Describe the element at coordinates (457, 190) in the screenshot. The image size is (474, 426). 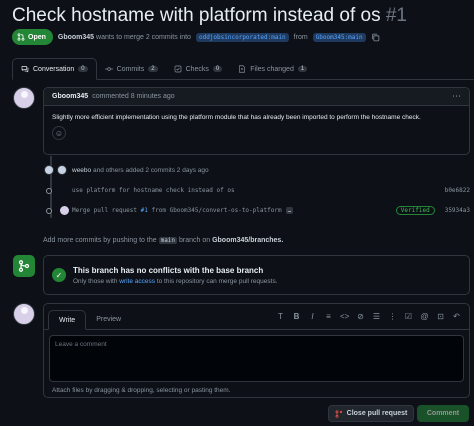
I see `commit-sha: b0e6822` at that location.